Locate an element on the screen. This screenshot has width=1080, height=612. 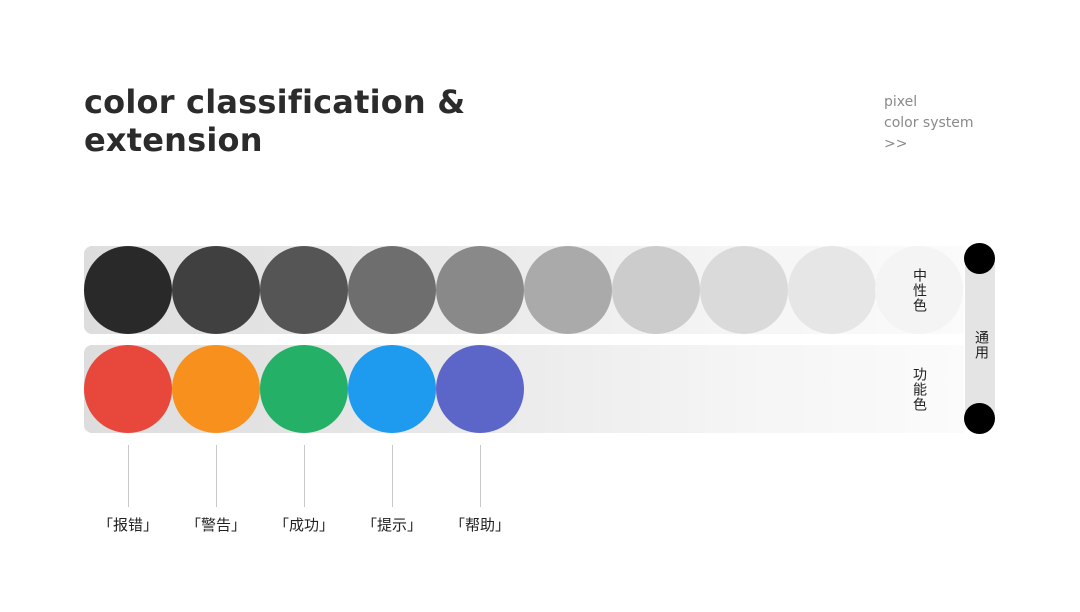
general-label: 通用 is located at coordinates (981, 345).